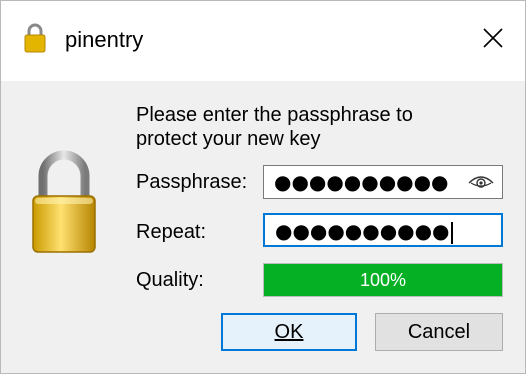  I want to click on ok-button: OK, so click(289, 332).